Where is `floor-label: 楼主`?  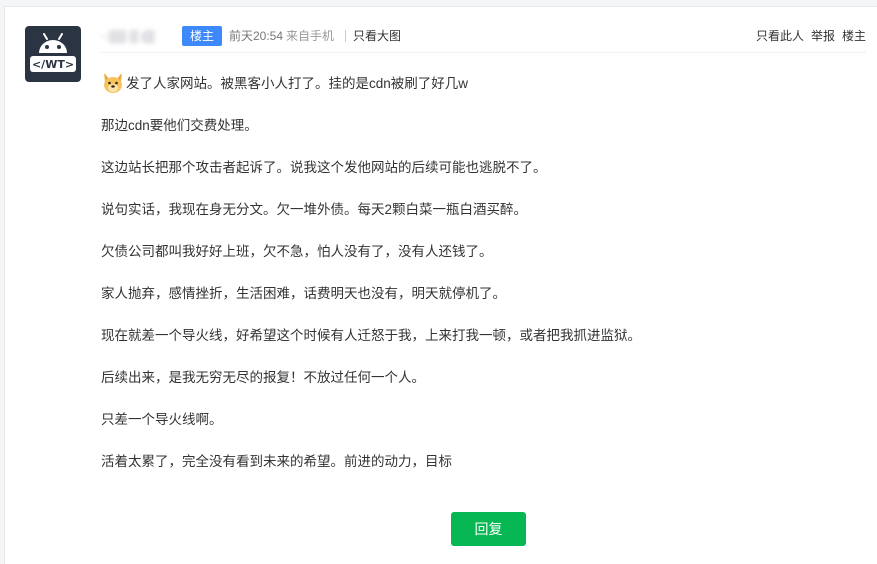 floor-label: 楼主 is located at coordinates (854, 36).